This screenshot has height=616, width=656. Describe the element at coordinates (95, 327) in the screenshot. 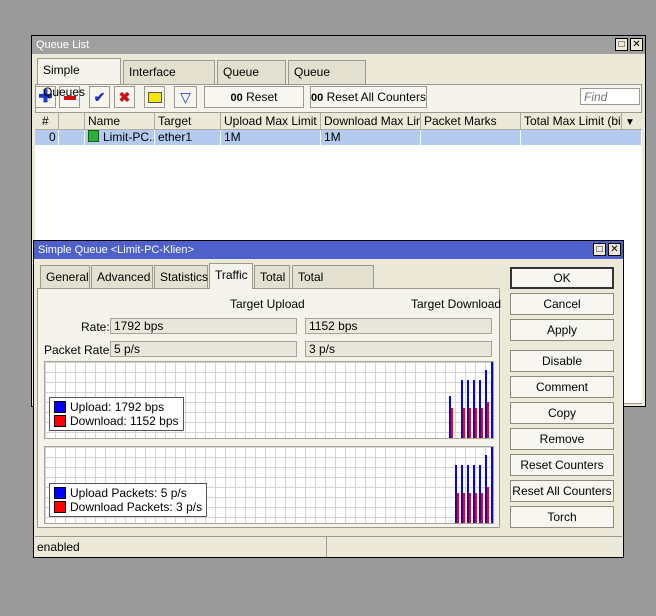

I see `rate-label: Rate:` at that location.